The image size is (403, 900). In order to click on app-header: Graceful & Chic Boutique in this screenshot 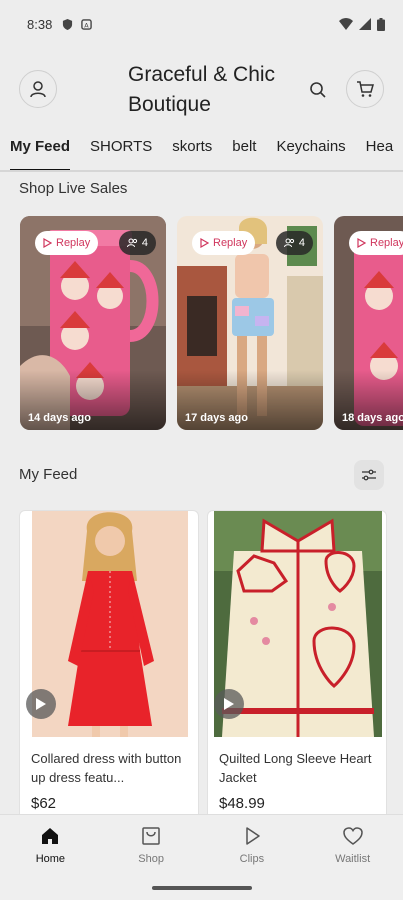, I will do `click(201, 88)`.